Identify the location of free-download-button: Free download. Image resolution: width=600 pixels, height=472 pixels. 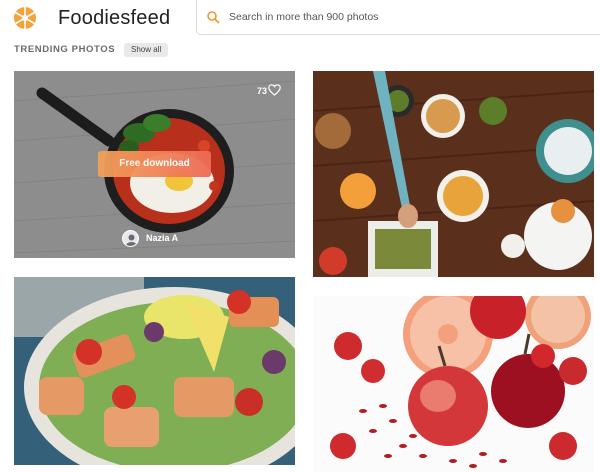
(154, 164).